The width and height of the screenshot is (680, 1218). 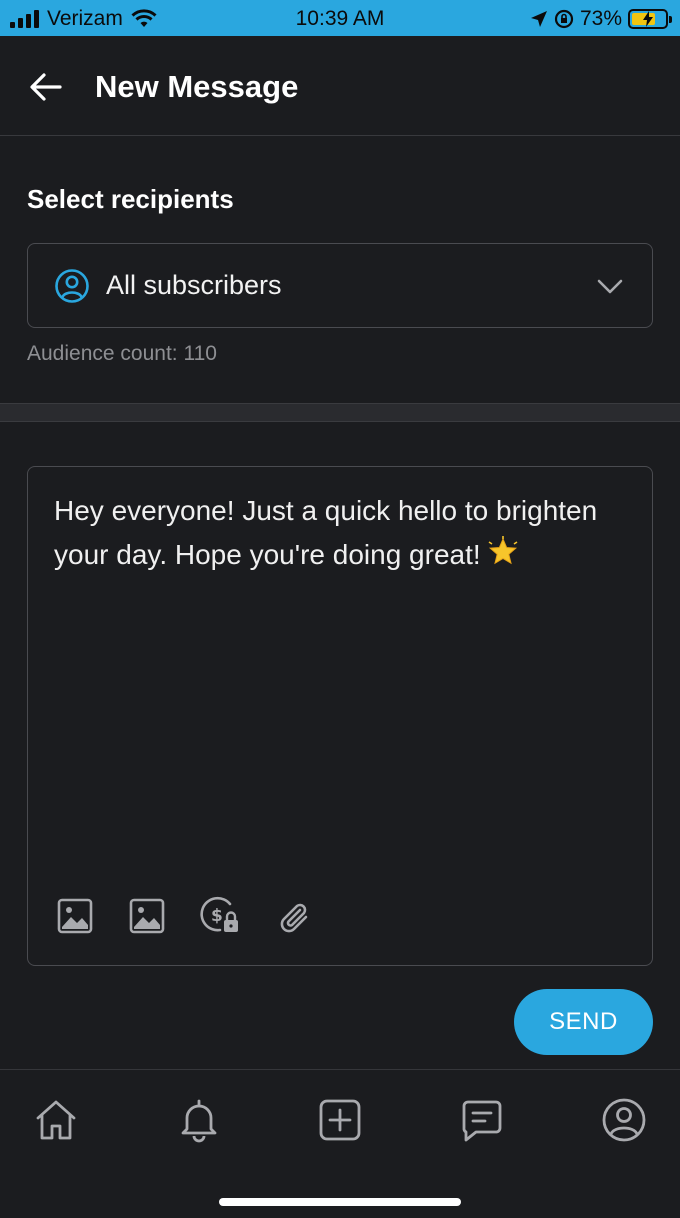 What do you see at coordinates (130, 199) in the screenshot?
I see `recipients-heading: Select recipients` at bounding box center [130, 199].